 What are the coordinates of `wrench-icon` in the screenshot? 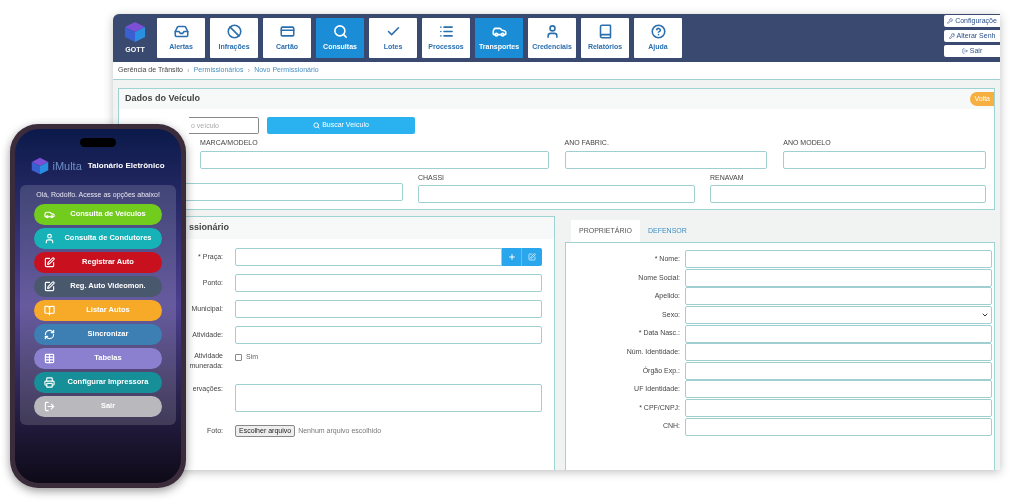 It's located at (950, 21).